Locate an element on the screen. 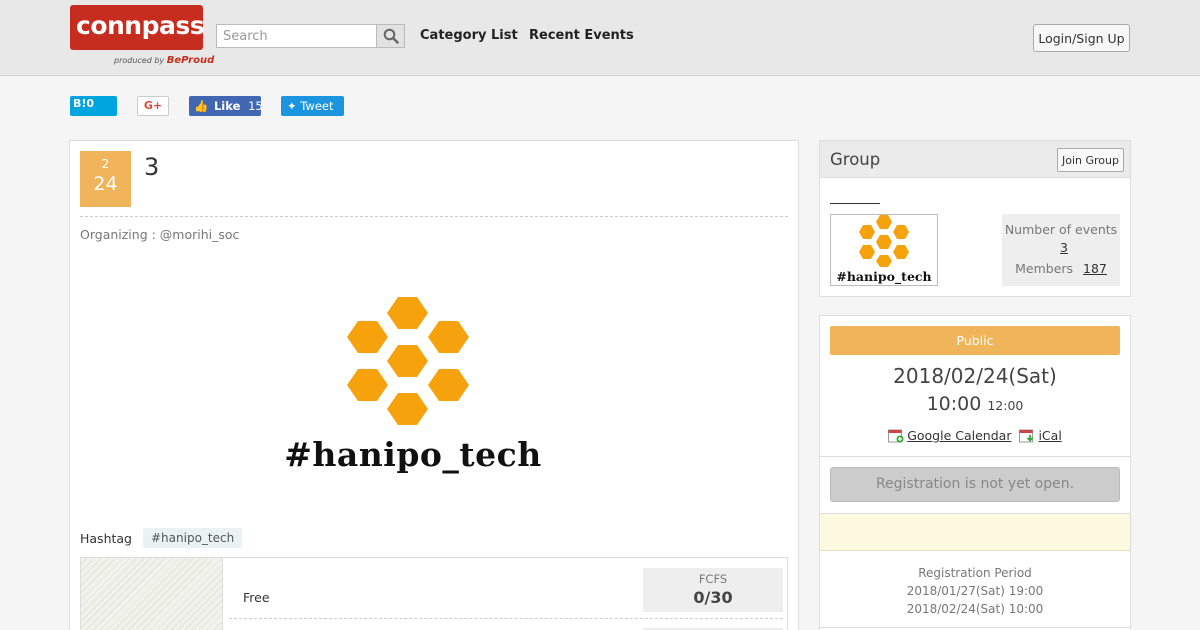 The image size is (1200, 630). nav-recent-events: Recent Events is located at coordinates (581, 35).